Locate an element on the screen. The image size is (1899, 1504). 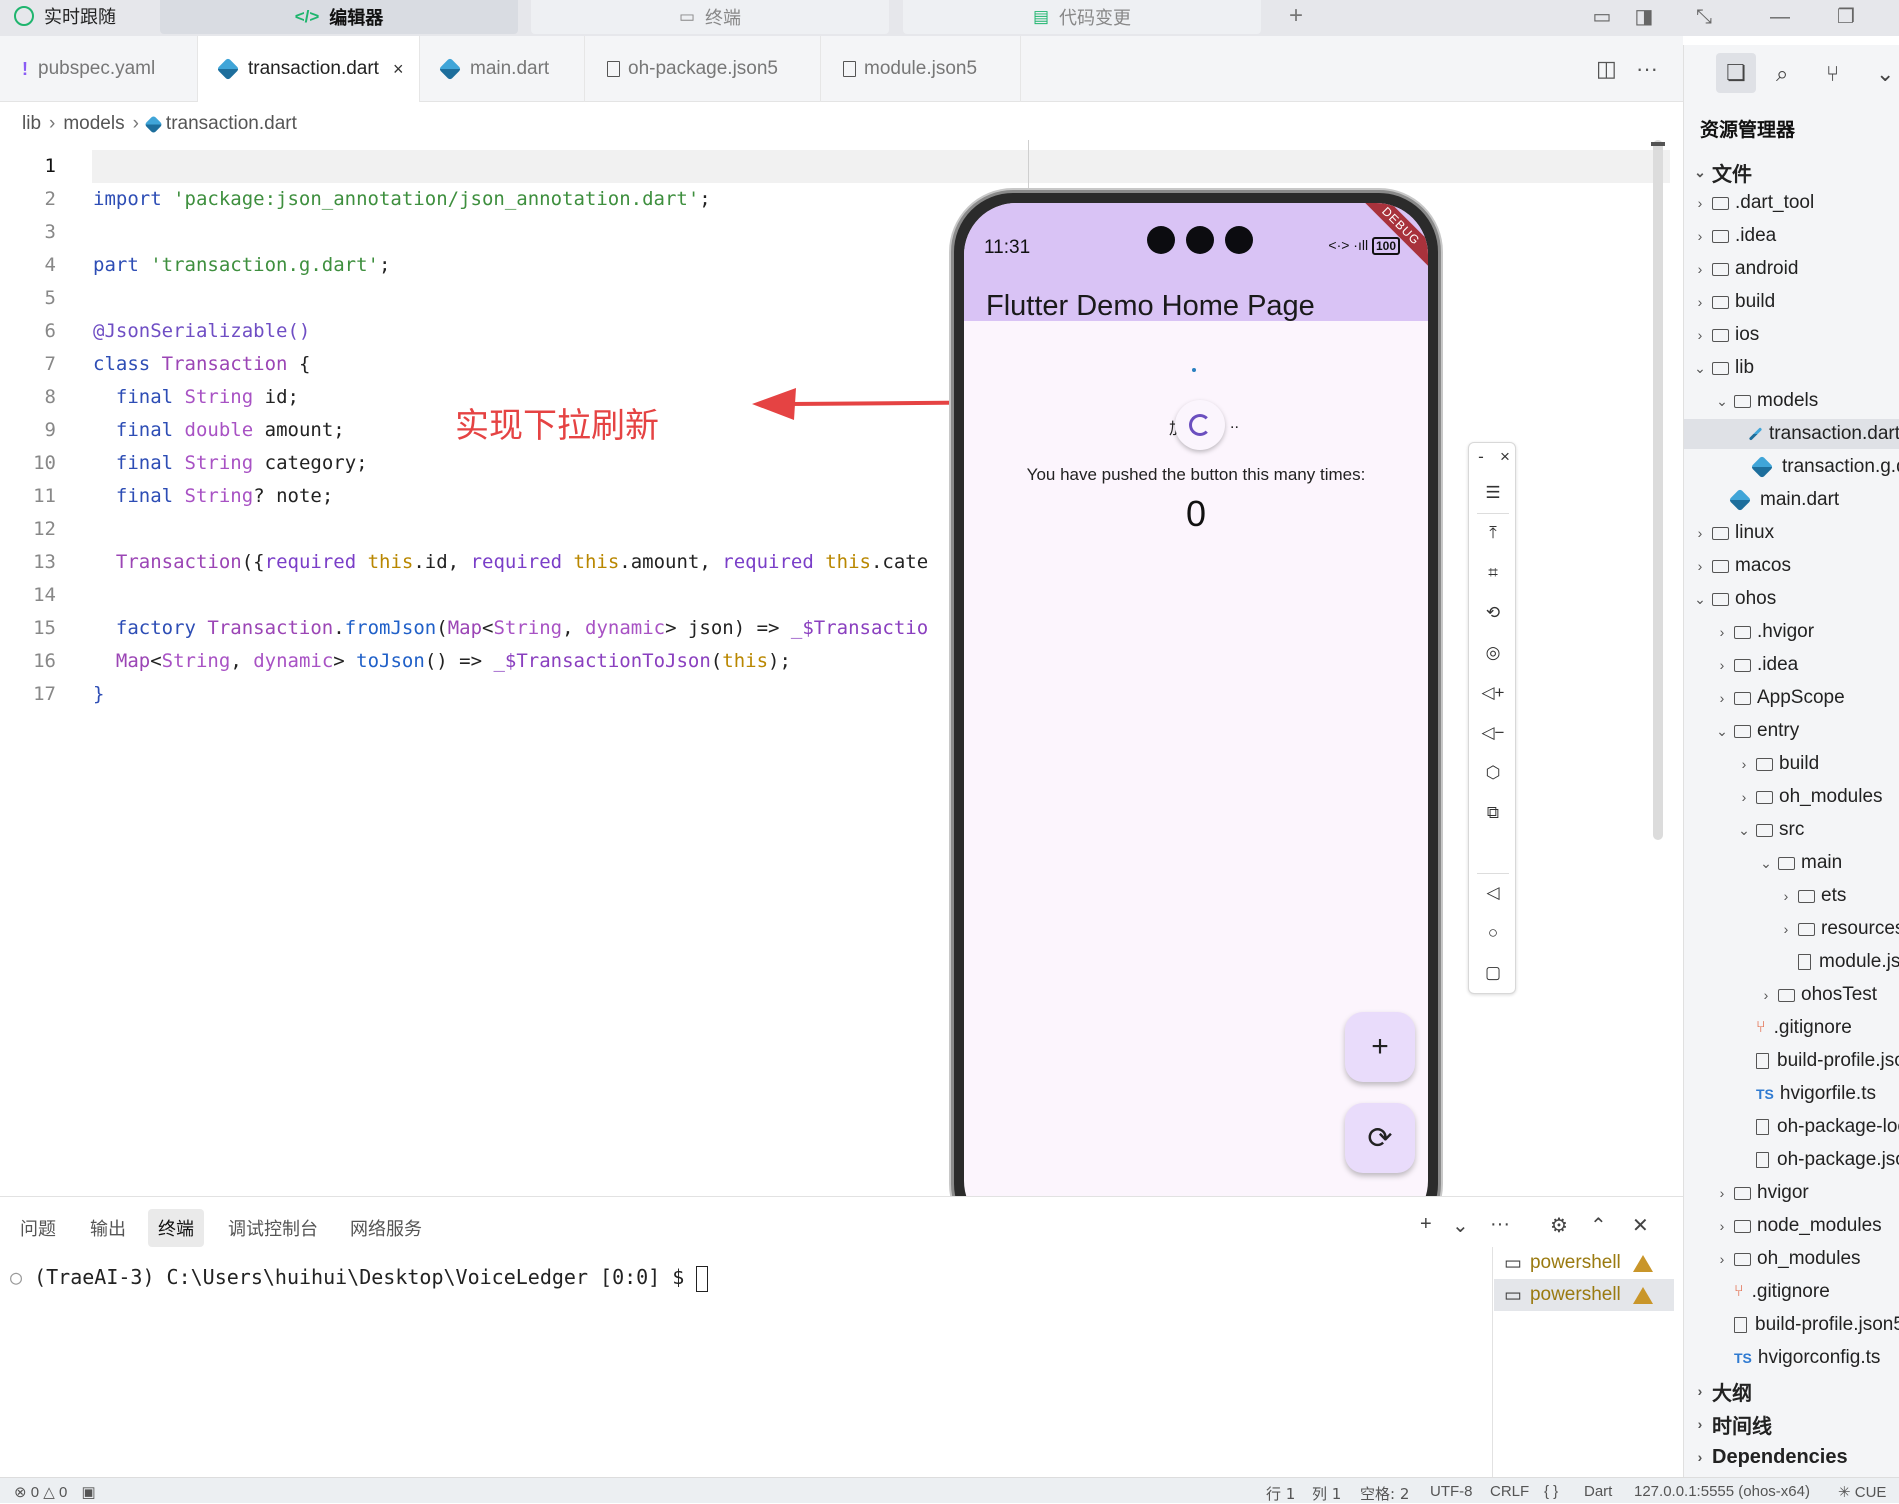
live-follow-button: 实时跟随 is located at coordinates (75, 16).